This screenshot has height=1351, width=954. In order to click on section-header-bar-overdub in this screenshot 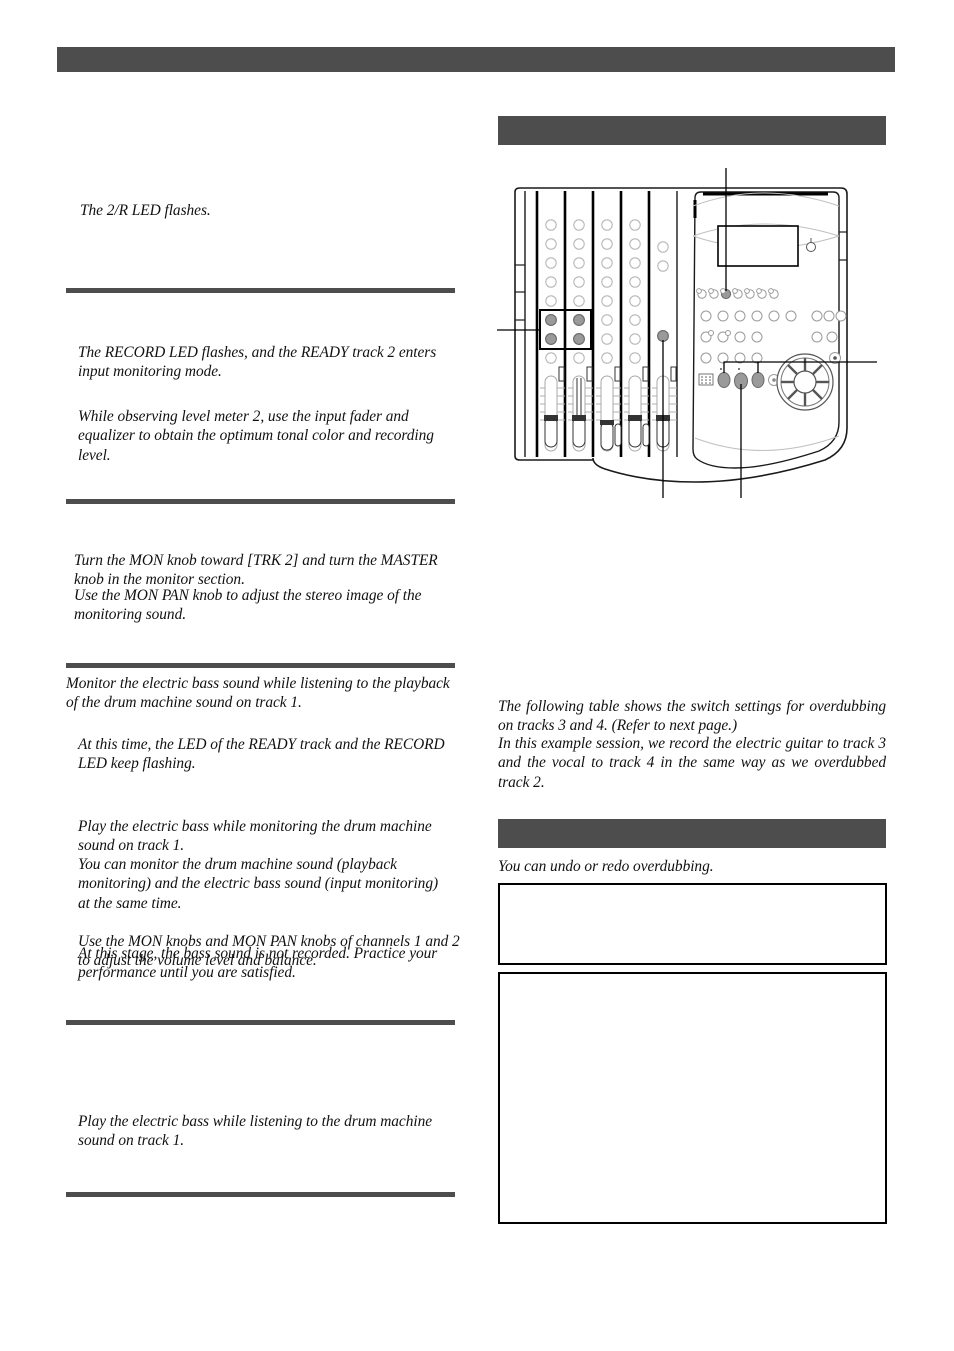, I will do `click(692, 130)`.